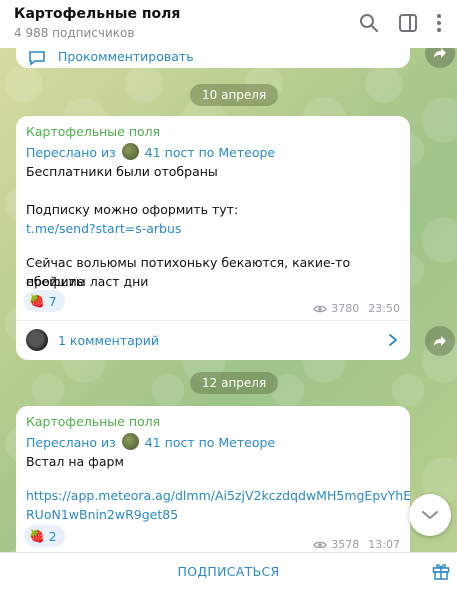 This screenshot has width=457, height=589. What do you see at coordinates (97, 14) in the screenshot?
I see `channel-title: Картофельные поля` at bounding box center [97, 14].